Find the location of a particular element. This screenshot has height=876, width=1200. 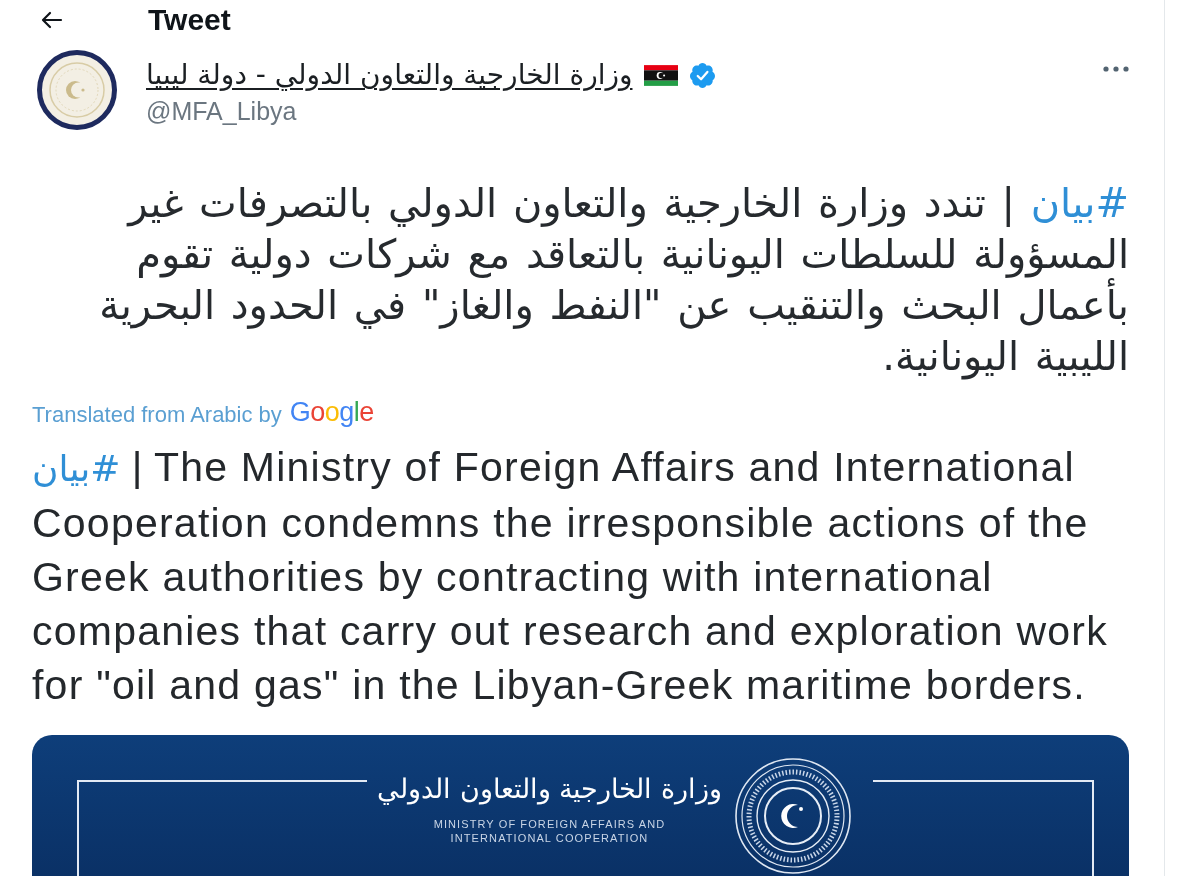

page-title: Tweet is located at coordinates (189, 20).